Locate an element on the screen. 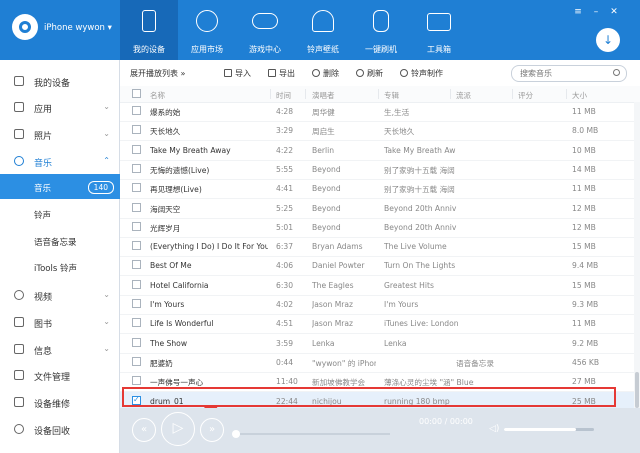 The image size is (640, 453). cell-album: 别了家驹十五载 海阔 is located at coordinates (419, 190).